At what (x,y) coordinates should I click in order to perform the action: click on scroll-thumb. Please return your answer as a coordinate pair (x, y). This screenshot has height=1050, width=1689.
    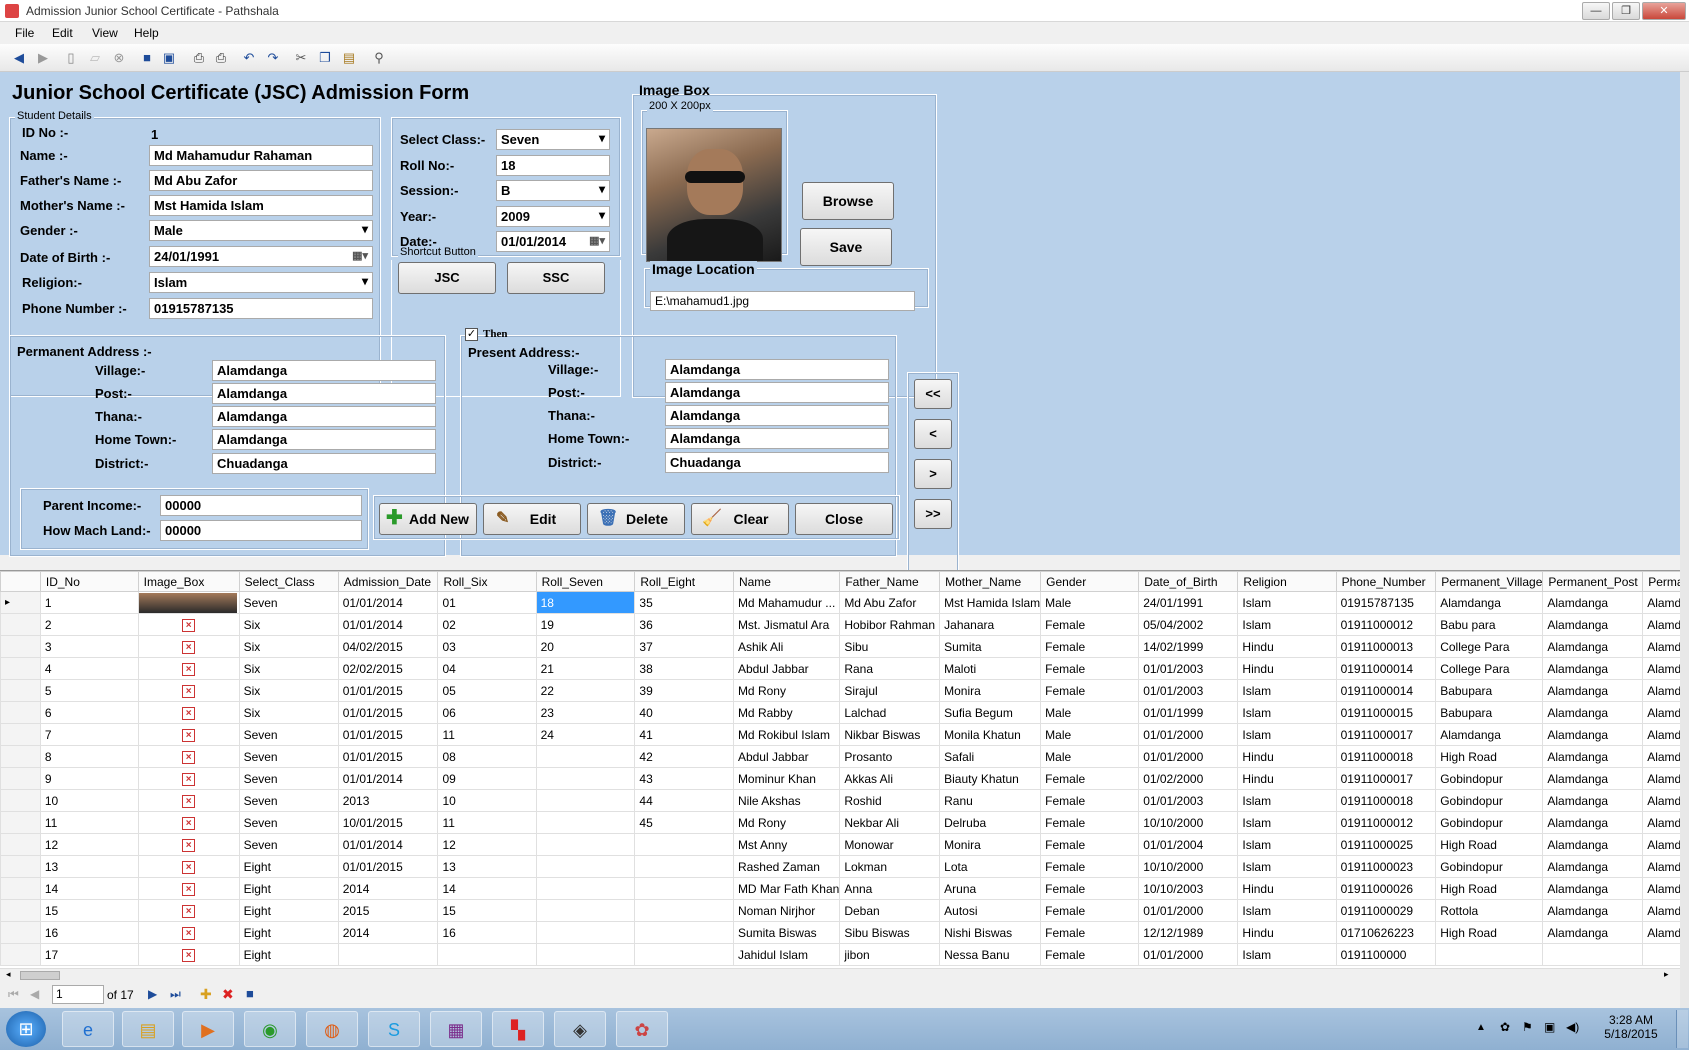
    Looking at the image, I should click on (40, 975).